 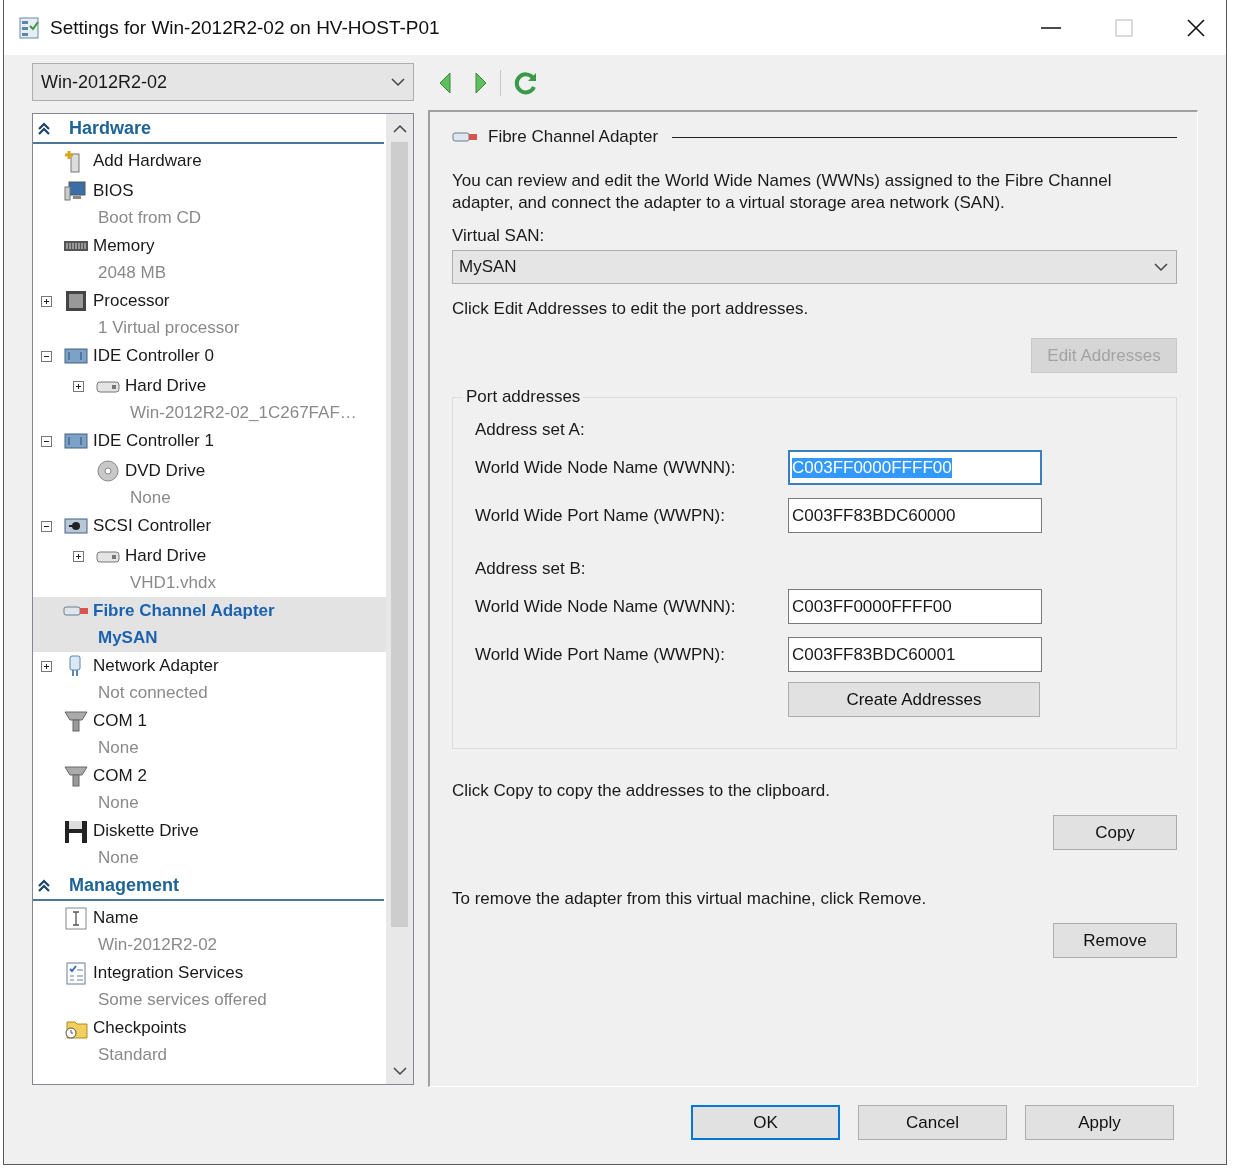 What do you see at coordinates (209, 931) in the screenshot?
I see `tree-item: Name Win-2012R2-02` at bounding box center [209, 931].